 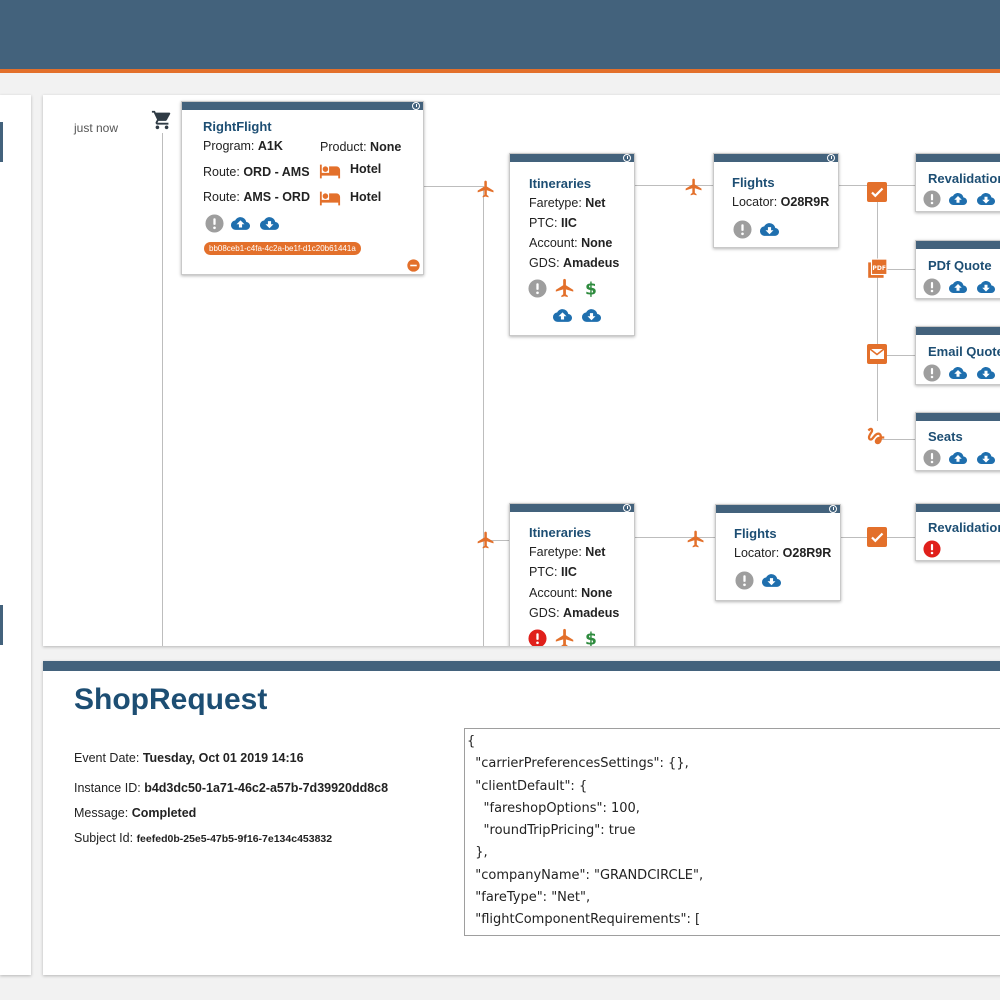 What do you see at coordinates (500, 34) in the screenshot?
I see `app-header-bar` at bounding box center [500, 34].